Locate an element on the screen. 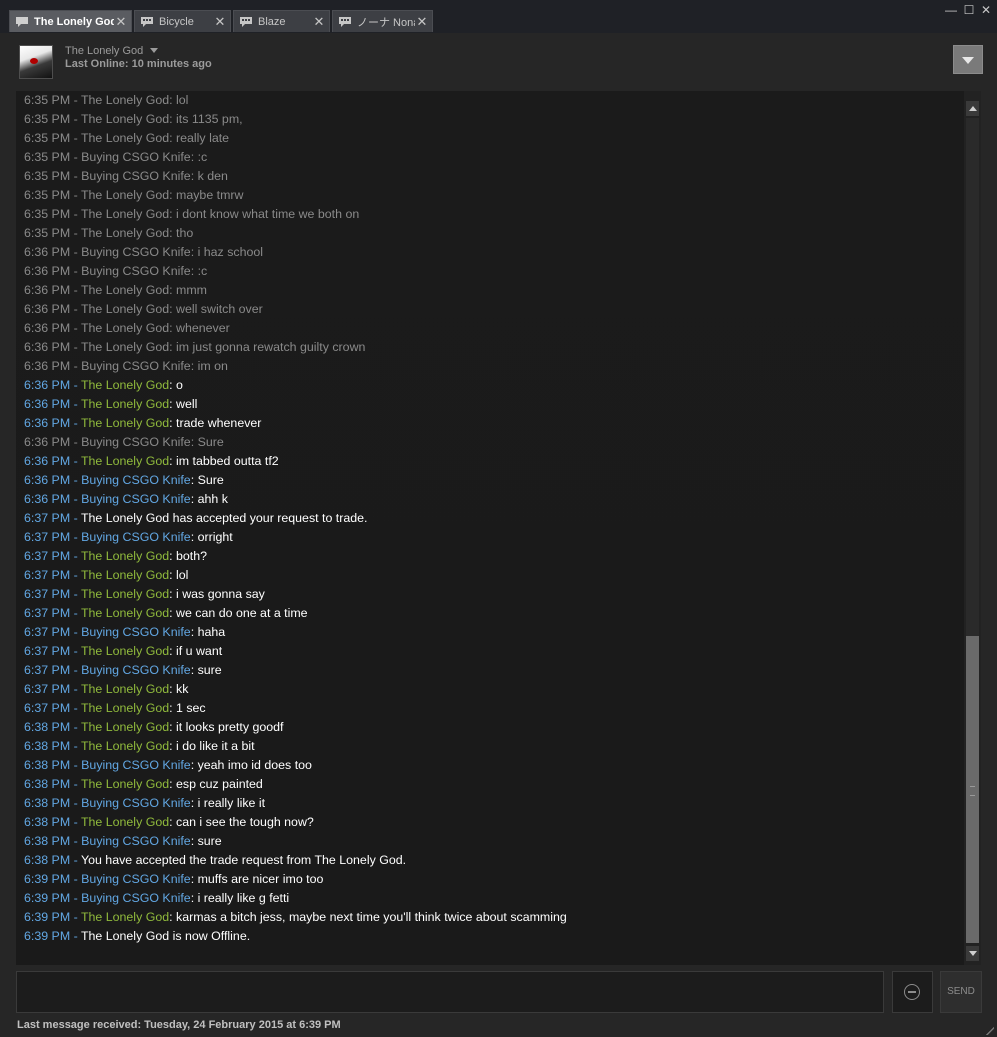 This screenshot has height=1037, width=997. chat-message: 6:36 PM - The Lonely God: whenever is located at coordinates (127, 328).